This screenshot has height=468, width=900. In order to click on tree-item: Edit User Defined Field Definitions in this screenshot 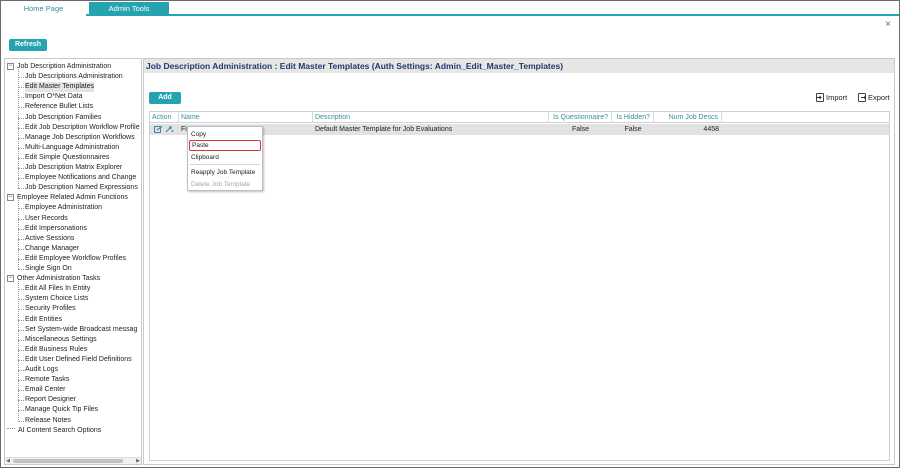, I will do `click(78, 360)`.